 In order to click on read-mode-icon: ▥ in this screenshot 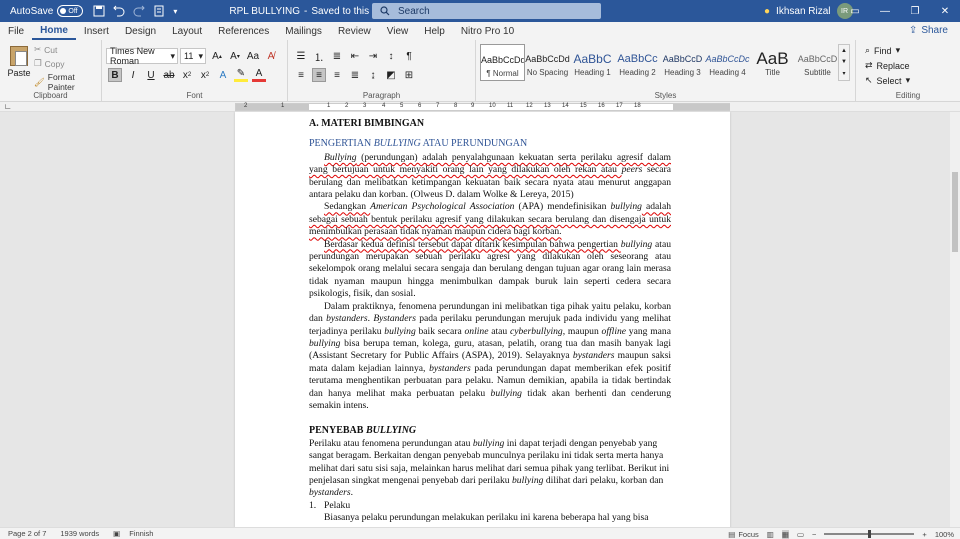, I will do `click(770, 534)`.